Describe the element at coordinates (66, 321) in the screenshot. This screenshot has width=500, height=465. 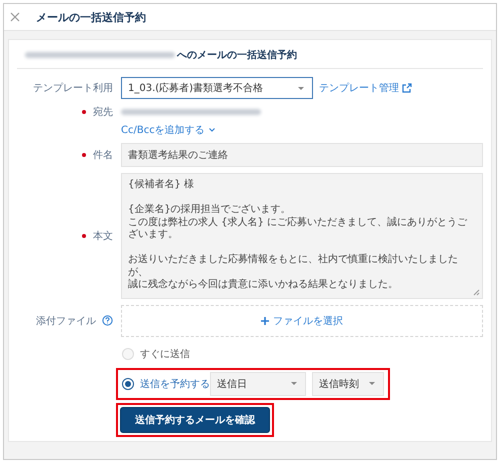
I see `field-label: 添付ファイル` at that location.